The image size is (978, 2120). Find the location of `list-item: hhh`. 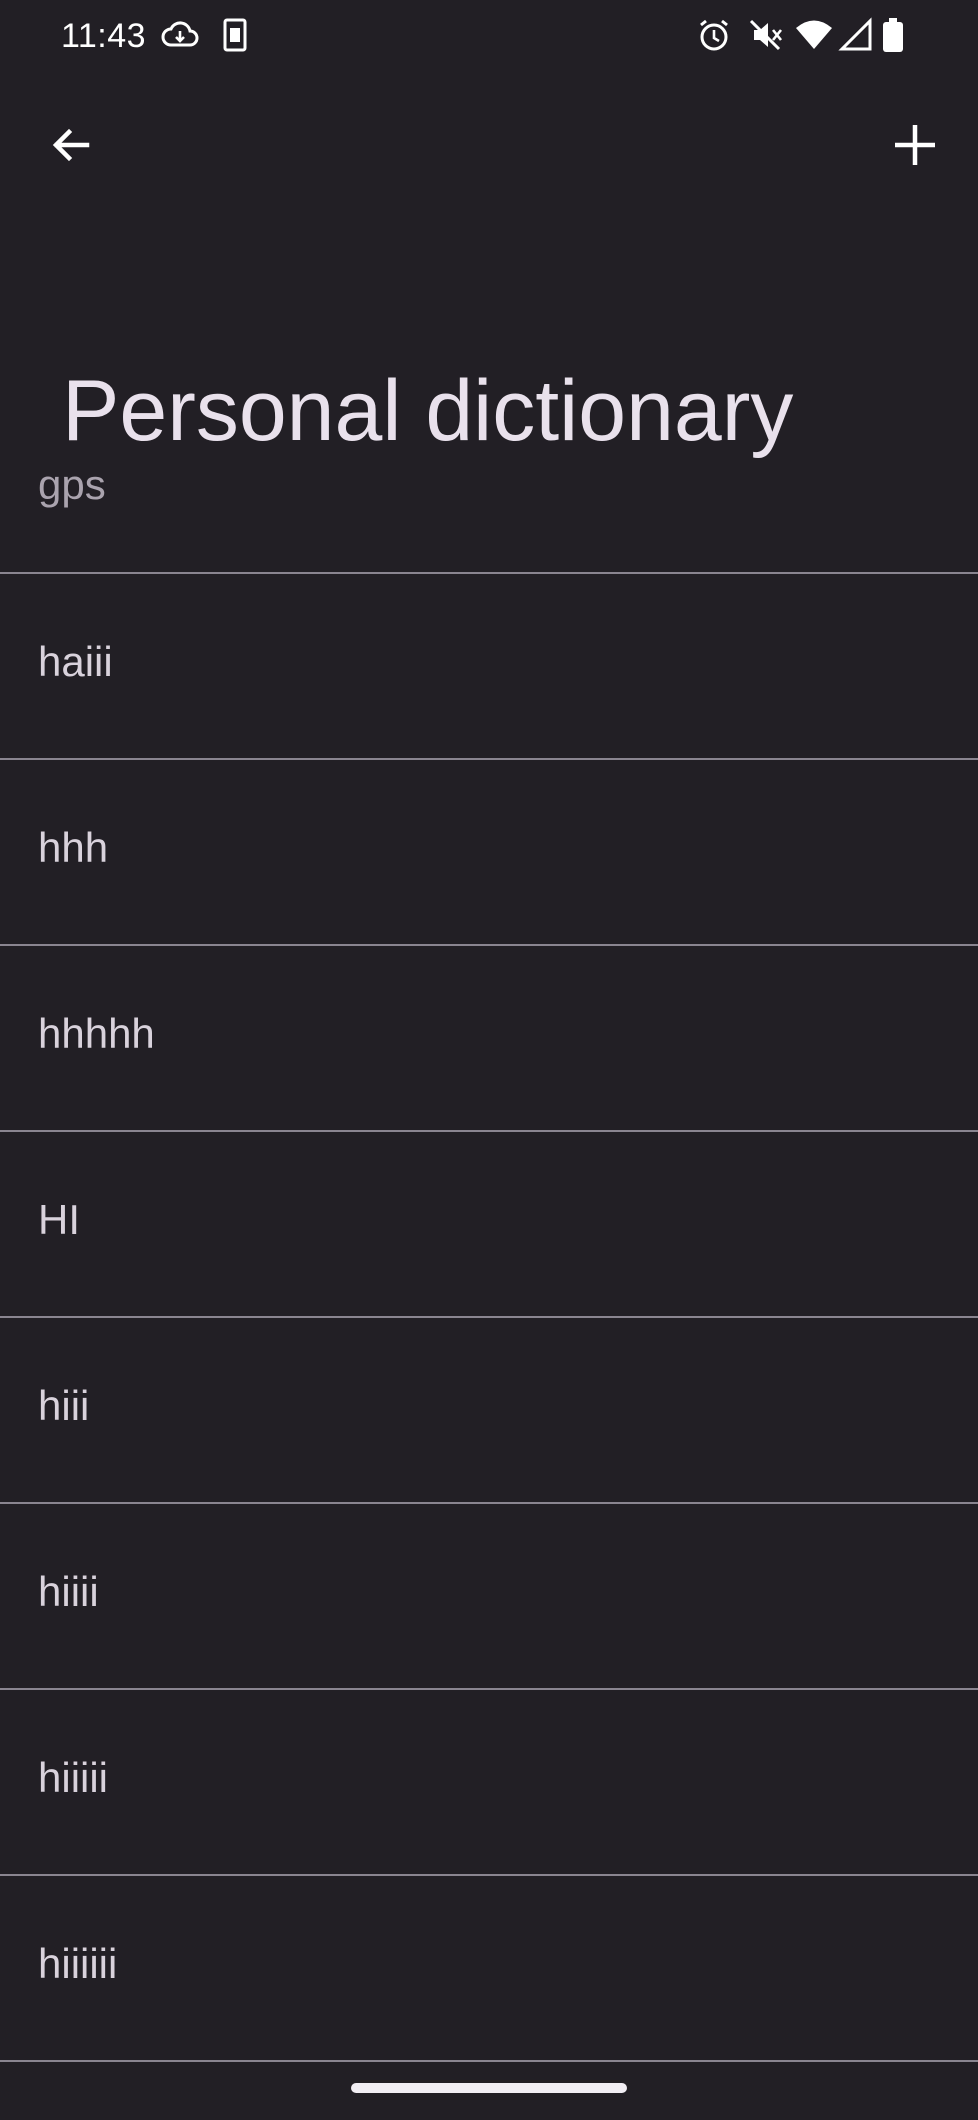

list-item: hhh is located at coordinates (489, 853).